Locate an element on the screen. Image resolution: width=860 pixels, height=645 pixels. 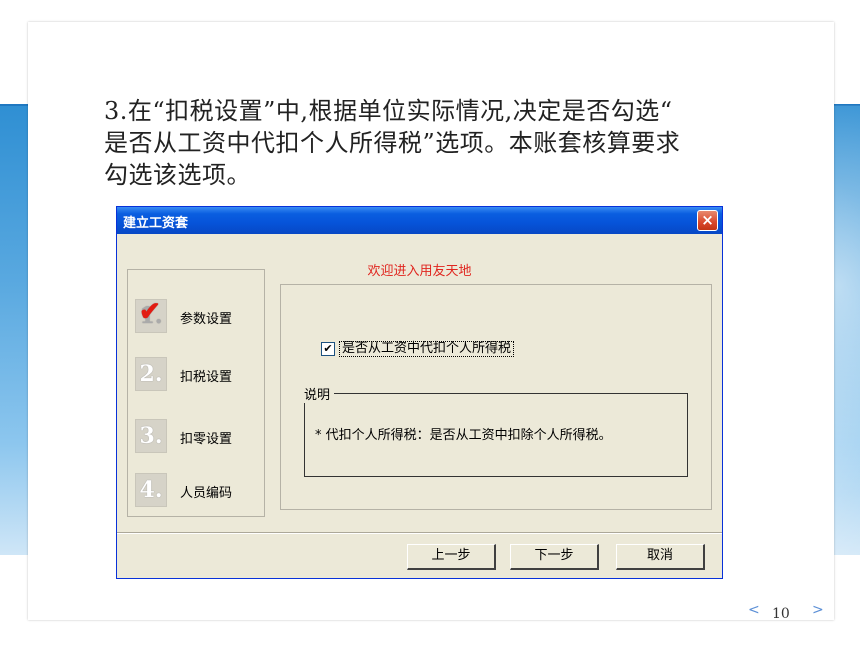
step-number-icon: 3. is located at coordinates (151, 436).